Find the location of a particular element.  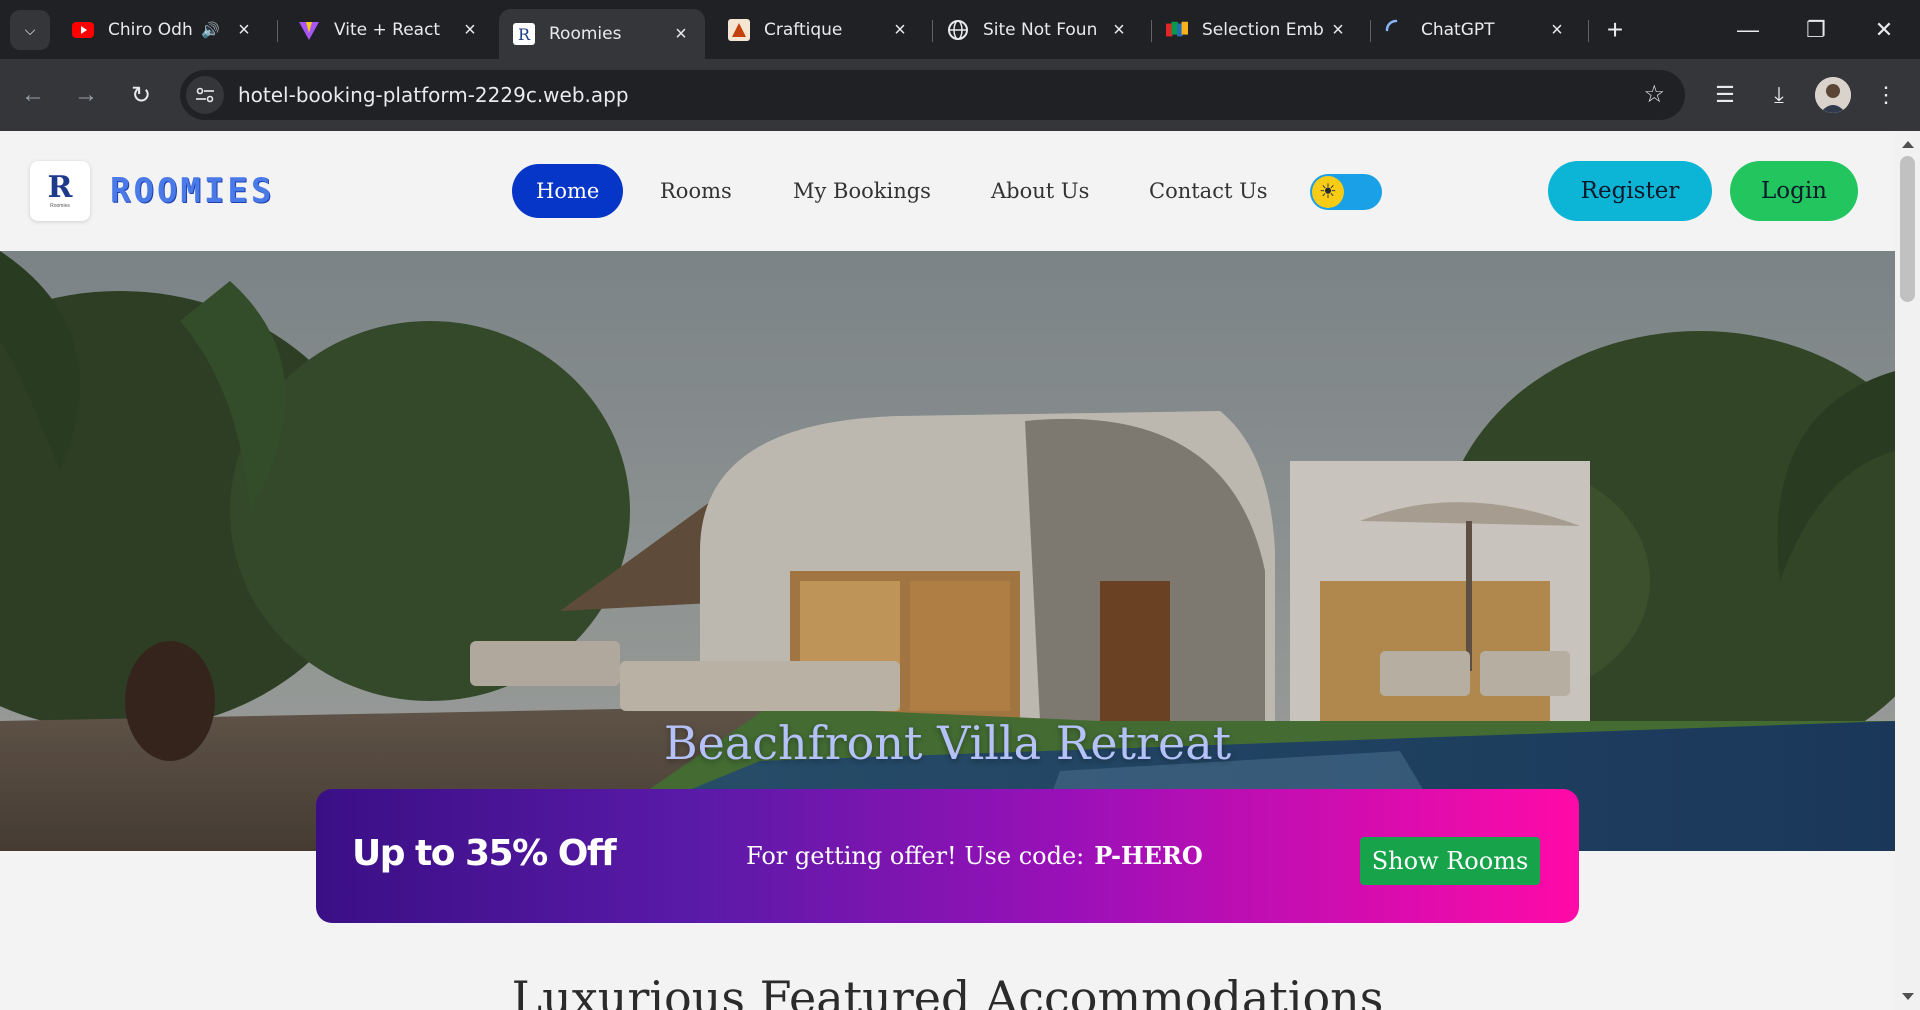

section-title: Luxurious Featured Accommodations is located at coordinates (947, 990).